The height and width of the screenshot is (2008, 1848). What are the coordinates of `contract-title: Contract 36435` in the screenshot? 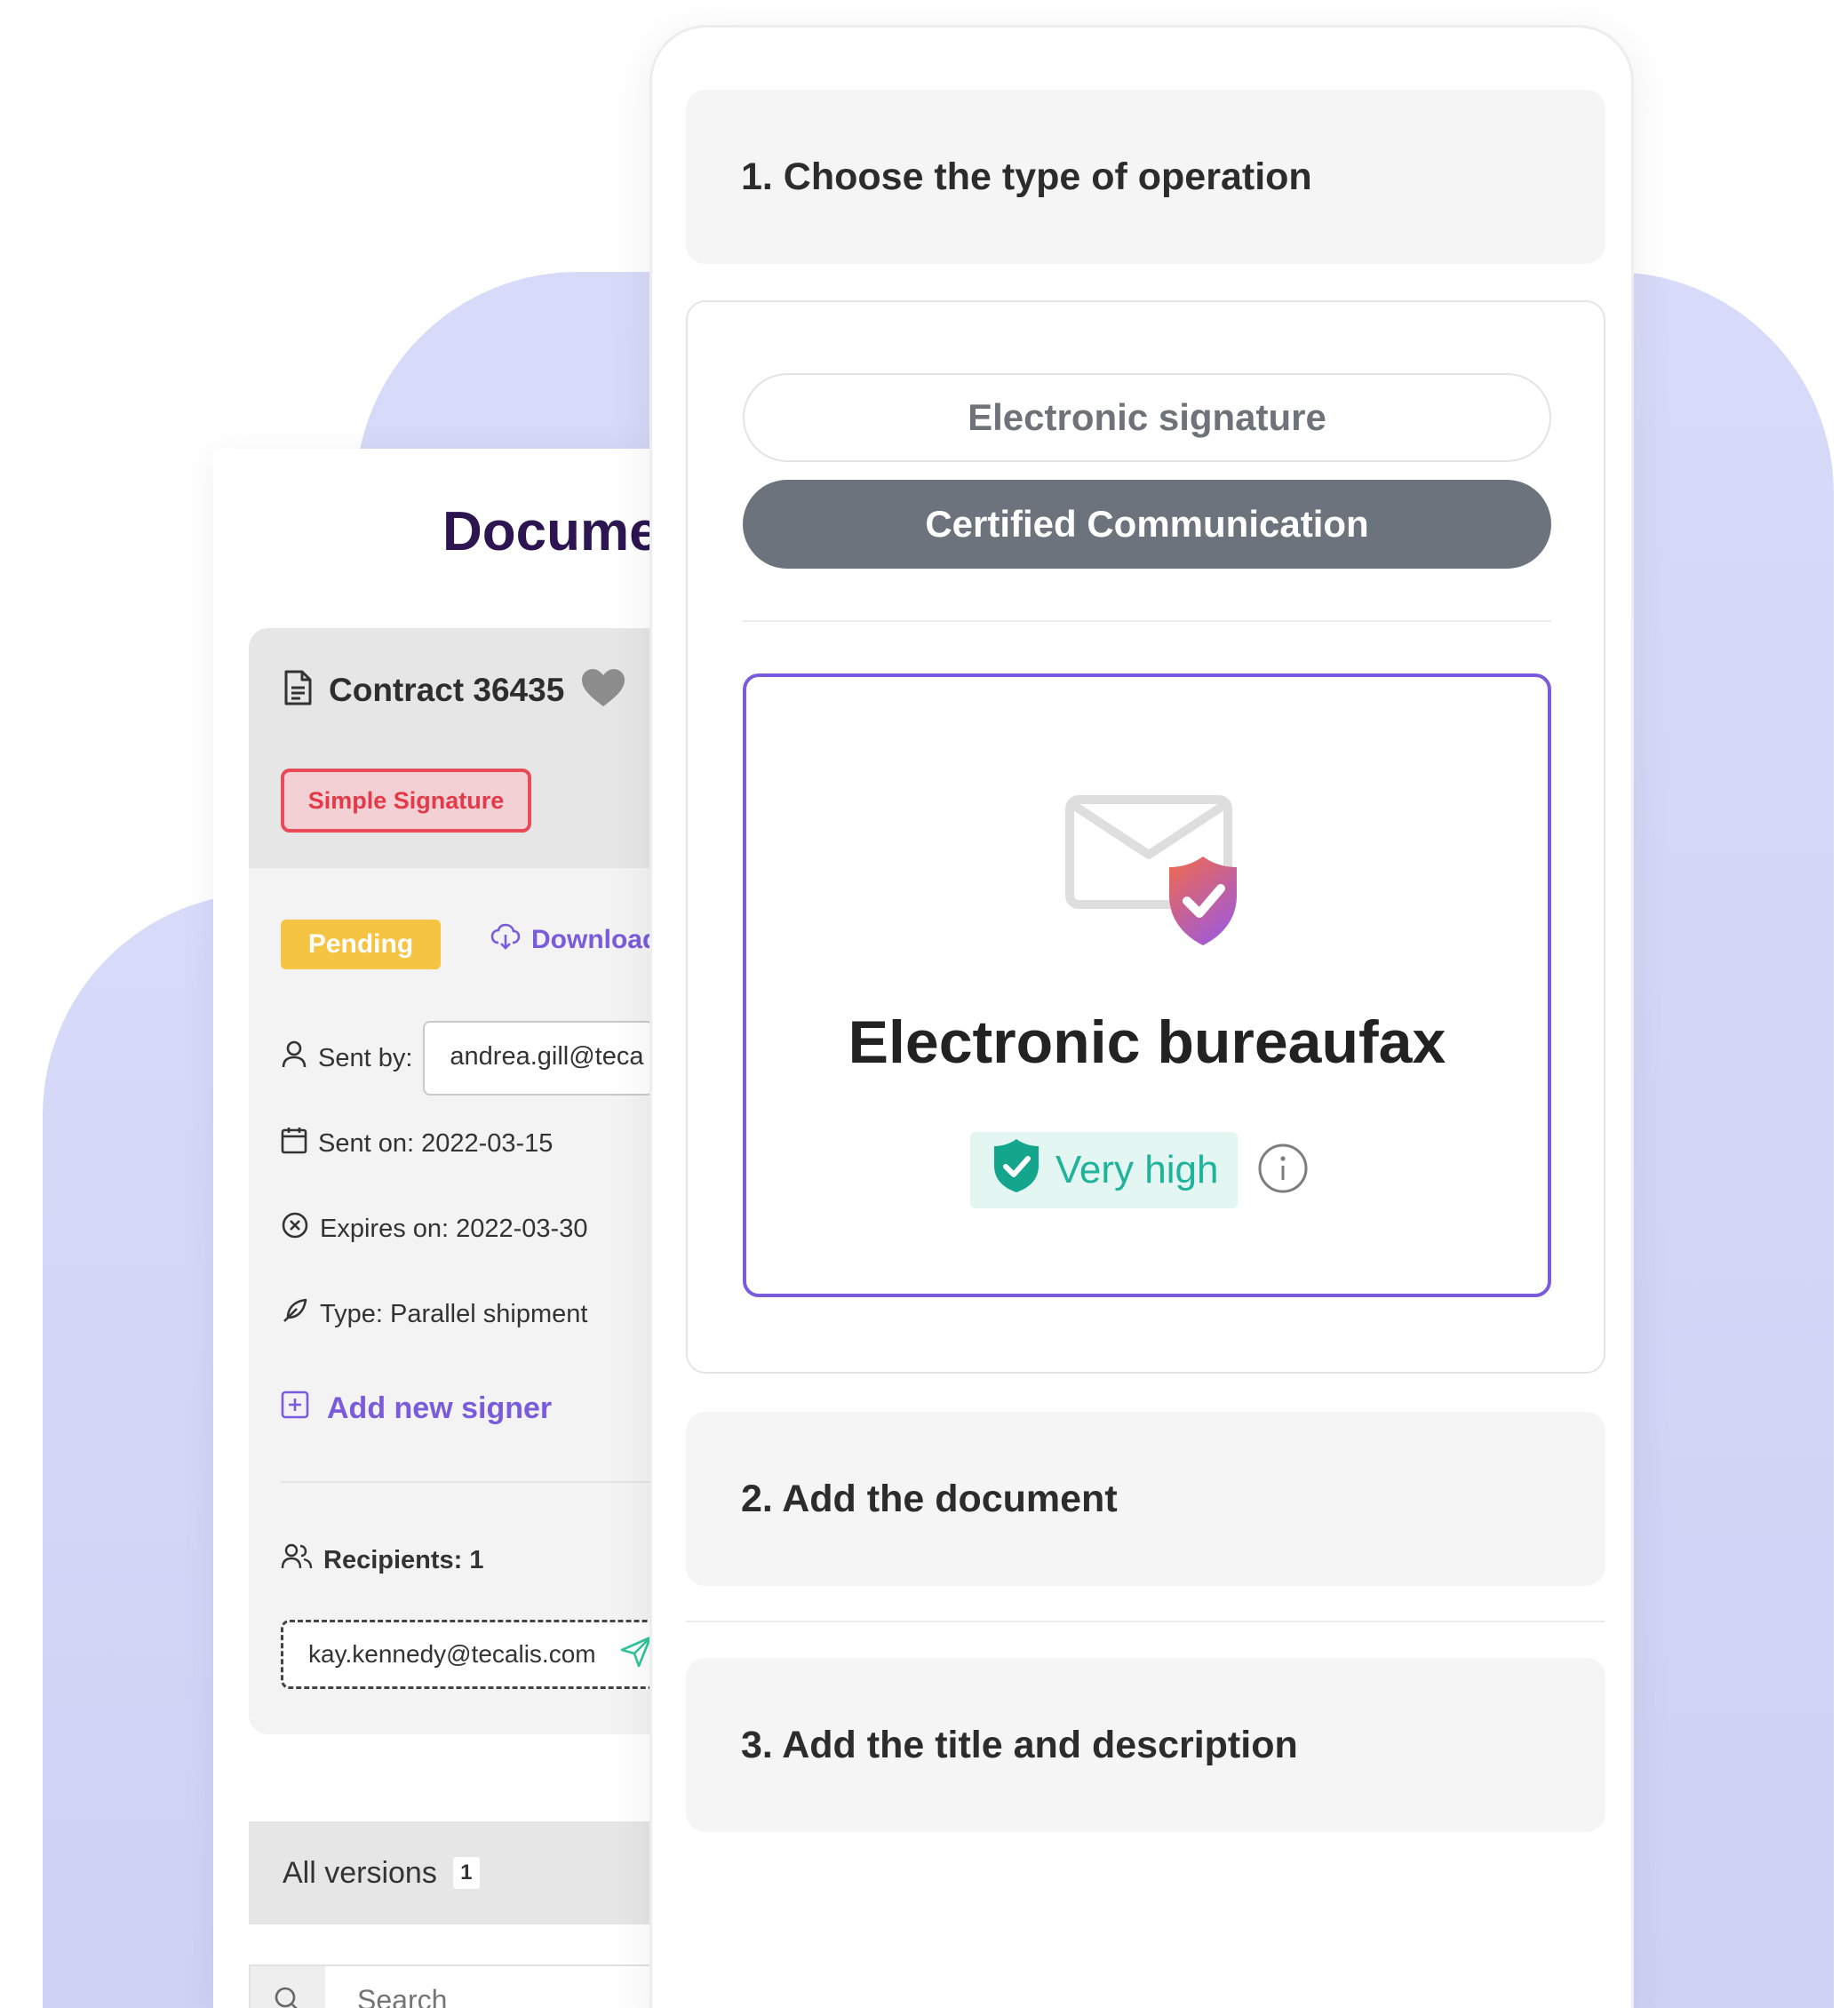 It's located at (447, 690).